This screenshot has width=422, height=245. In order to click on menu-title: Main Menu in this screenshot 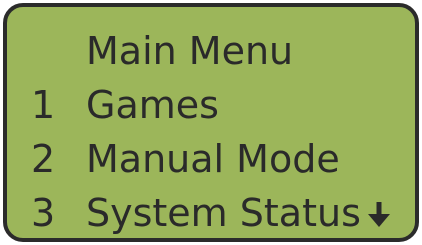, I will do `click(190, 51)`.